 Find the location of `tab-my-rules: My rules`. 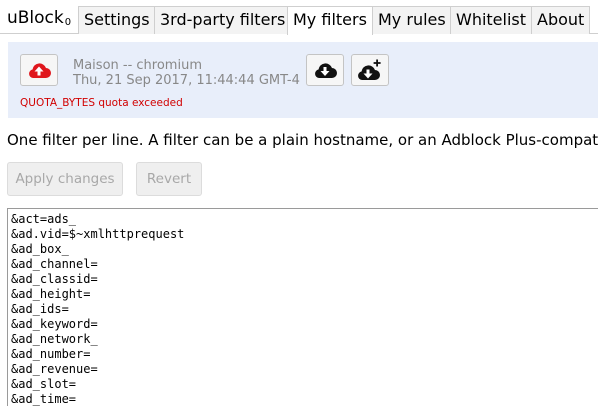

tab-my-rules: My rules is located at coordinates (412, 20).